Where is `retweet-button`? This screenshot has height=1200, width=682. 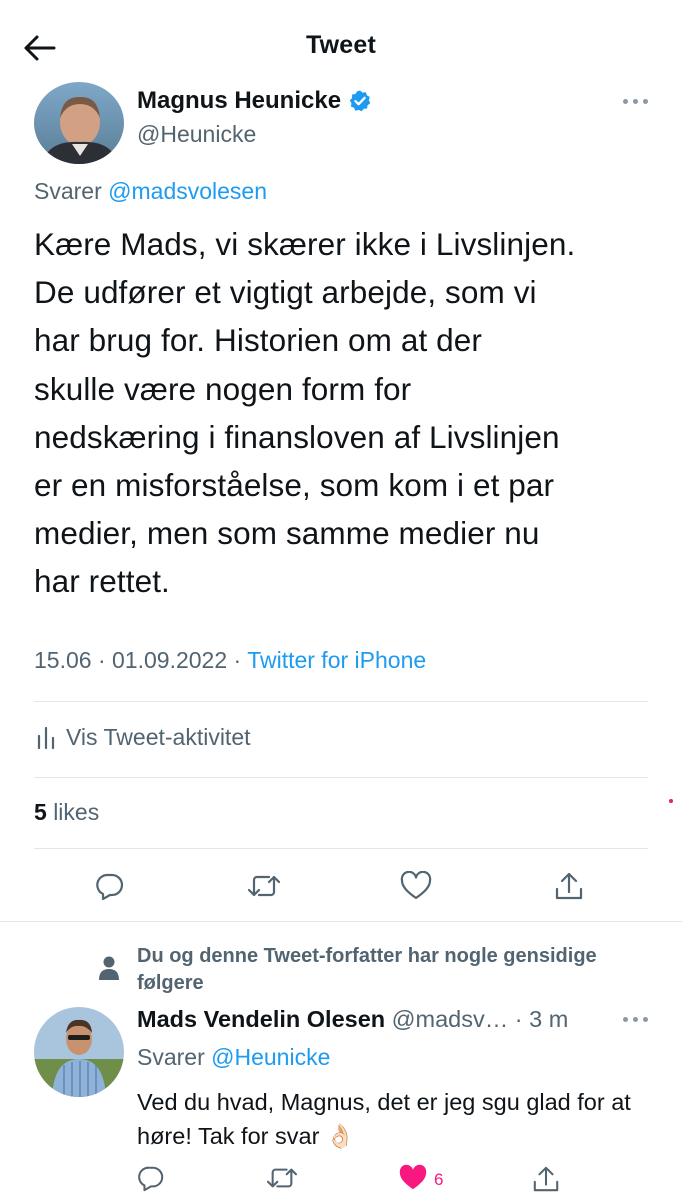 retweet-button is located at coordinates (264, 886).